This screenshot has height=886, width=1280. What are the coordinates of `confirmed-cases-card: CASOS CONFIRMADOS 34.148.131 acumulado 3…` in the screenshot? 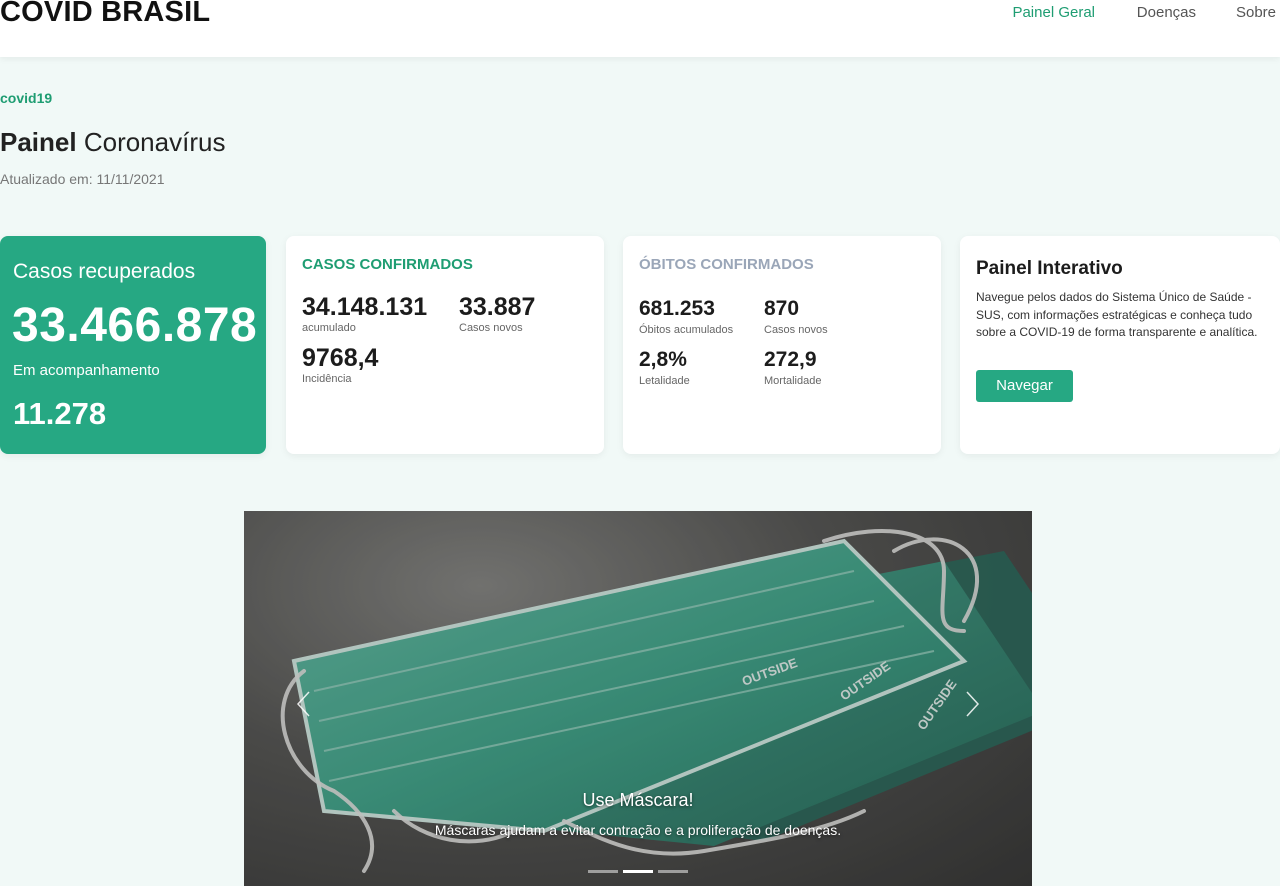 It's located at (445, 345).